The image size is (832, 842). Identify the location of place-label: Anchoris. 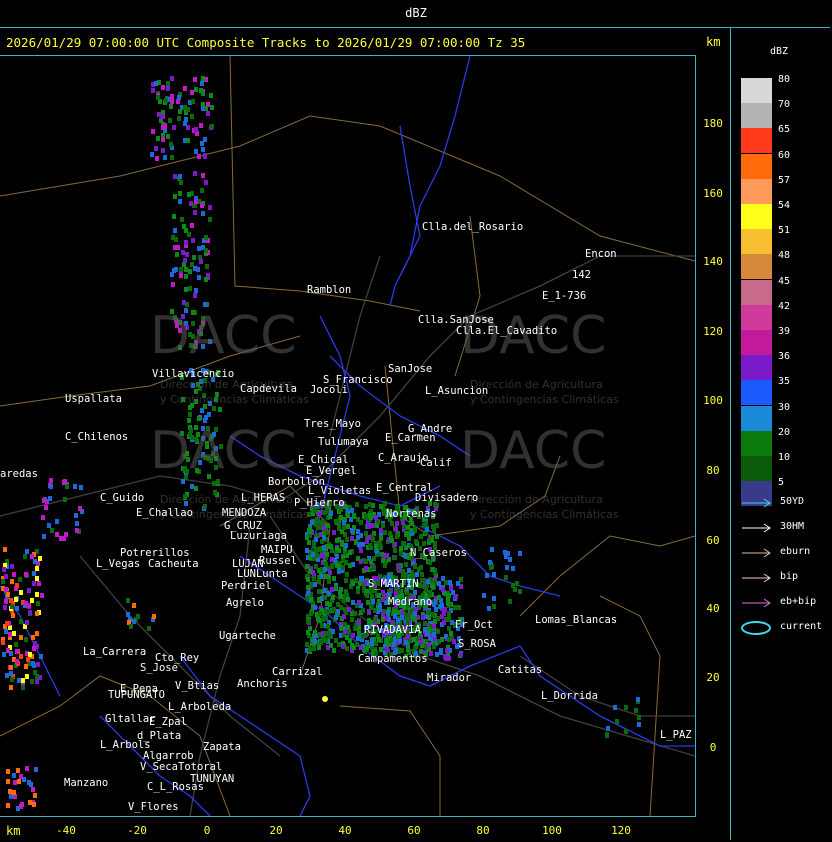
(262, 684).